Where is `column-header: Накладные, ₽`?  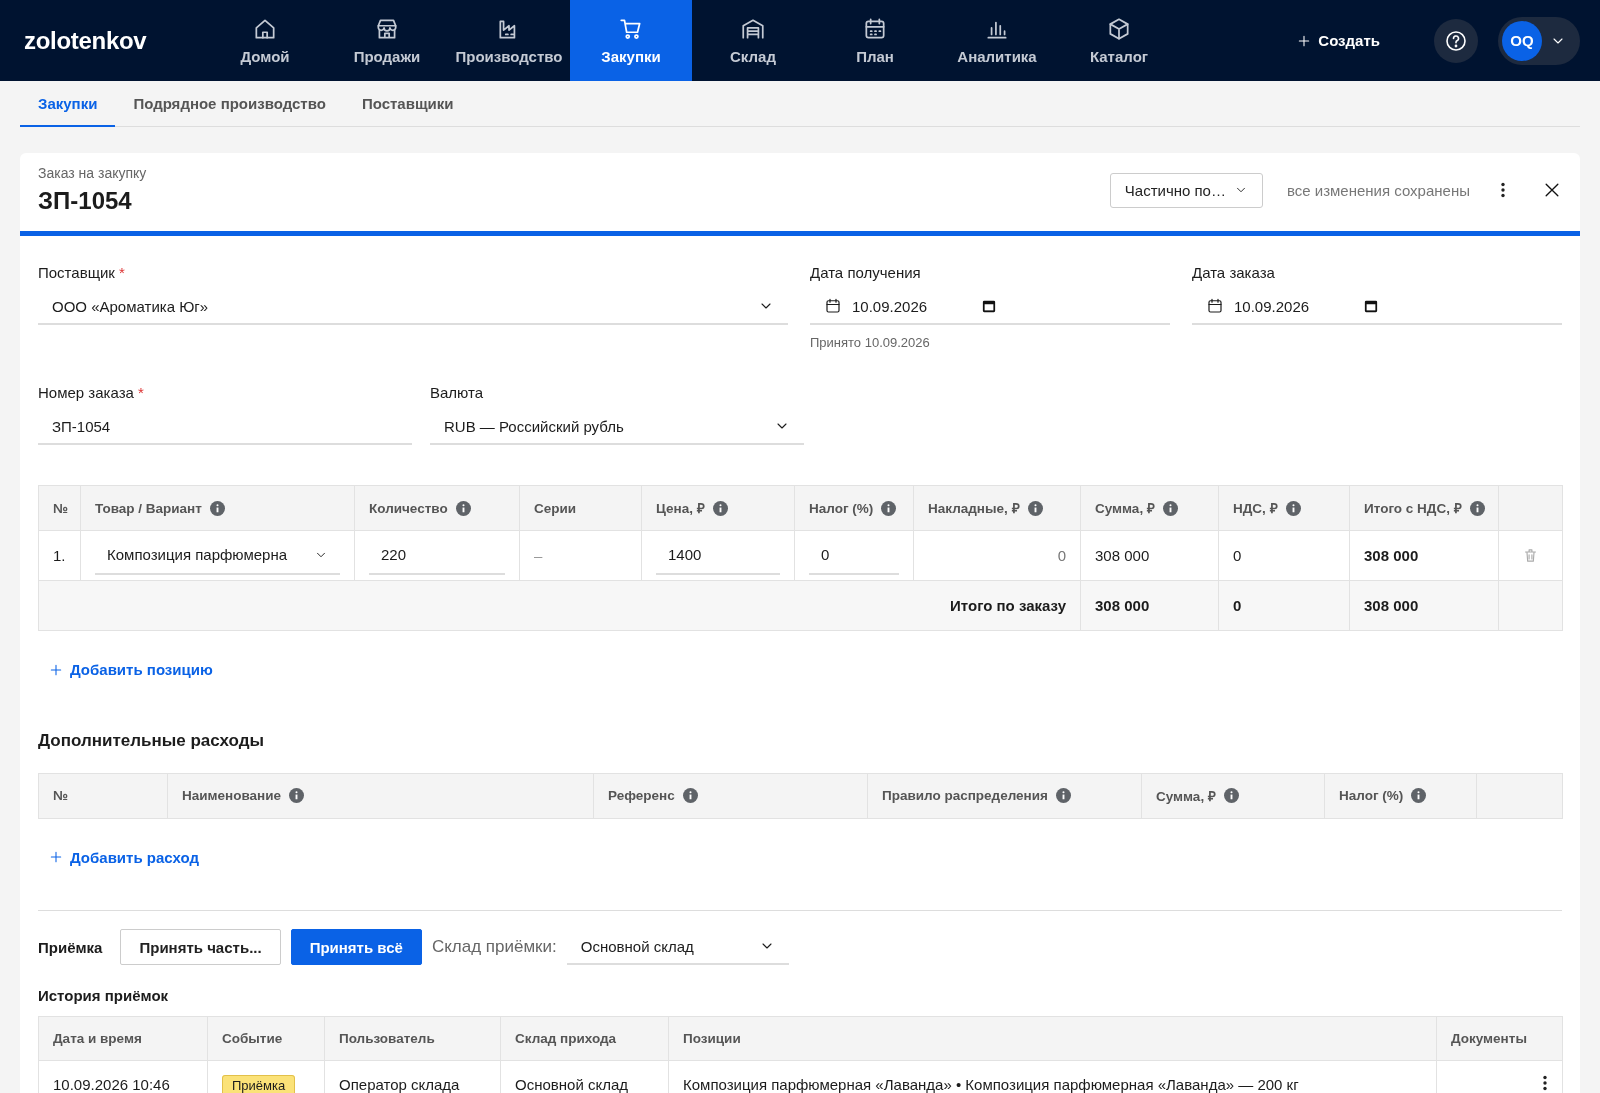
column-header: Накладные, ₽ is located at coordinates (974, 508).